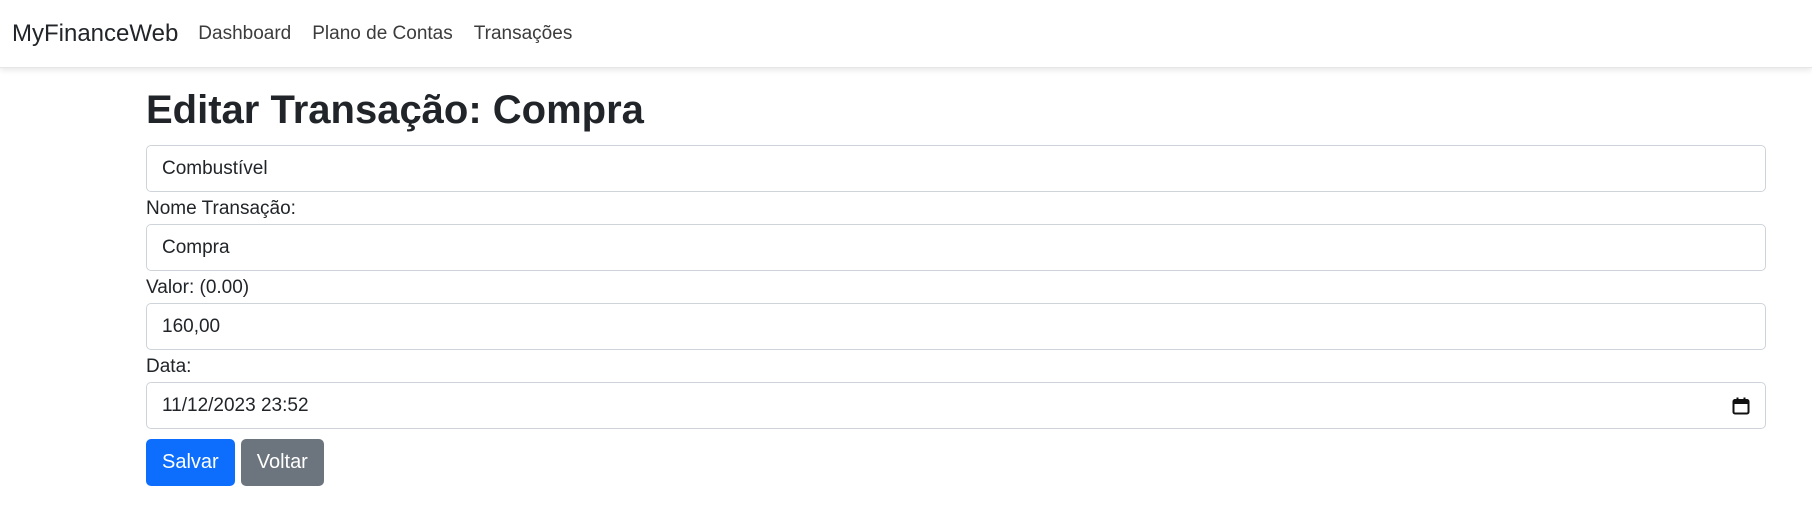  Describe the element at coordinates (282, 462) in the screenshot. I see `back-button: Voltar` at that location.